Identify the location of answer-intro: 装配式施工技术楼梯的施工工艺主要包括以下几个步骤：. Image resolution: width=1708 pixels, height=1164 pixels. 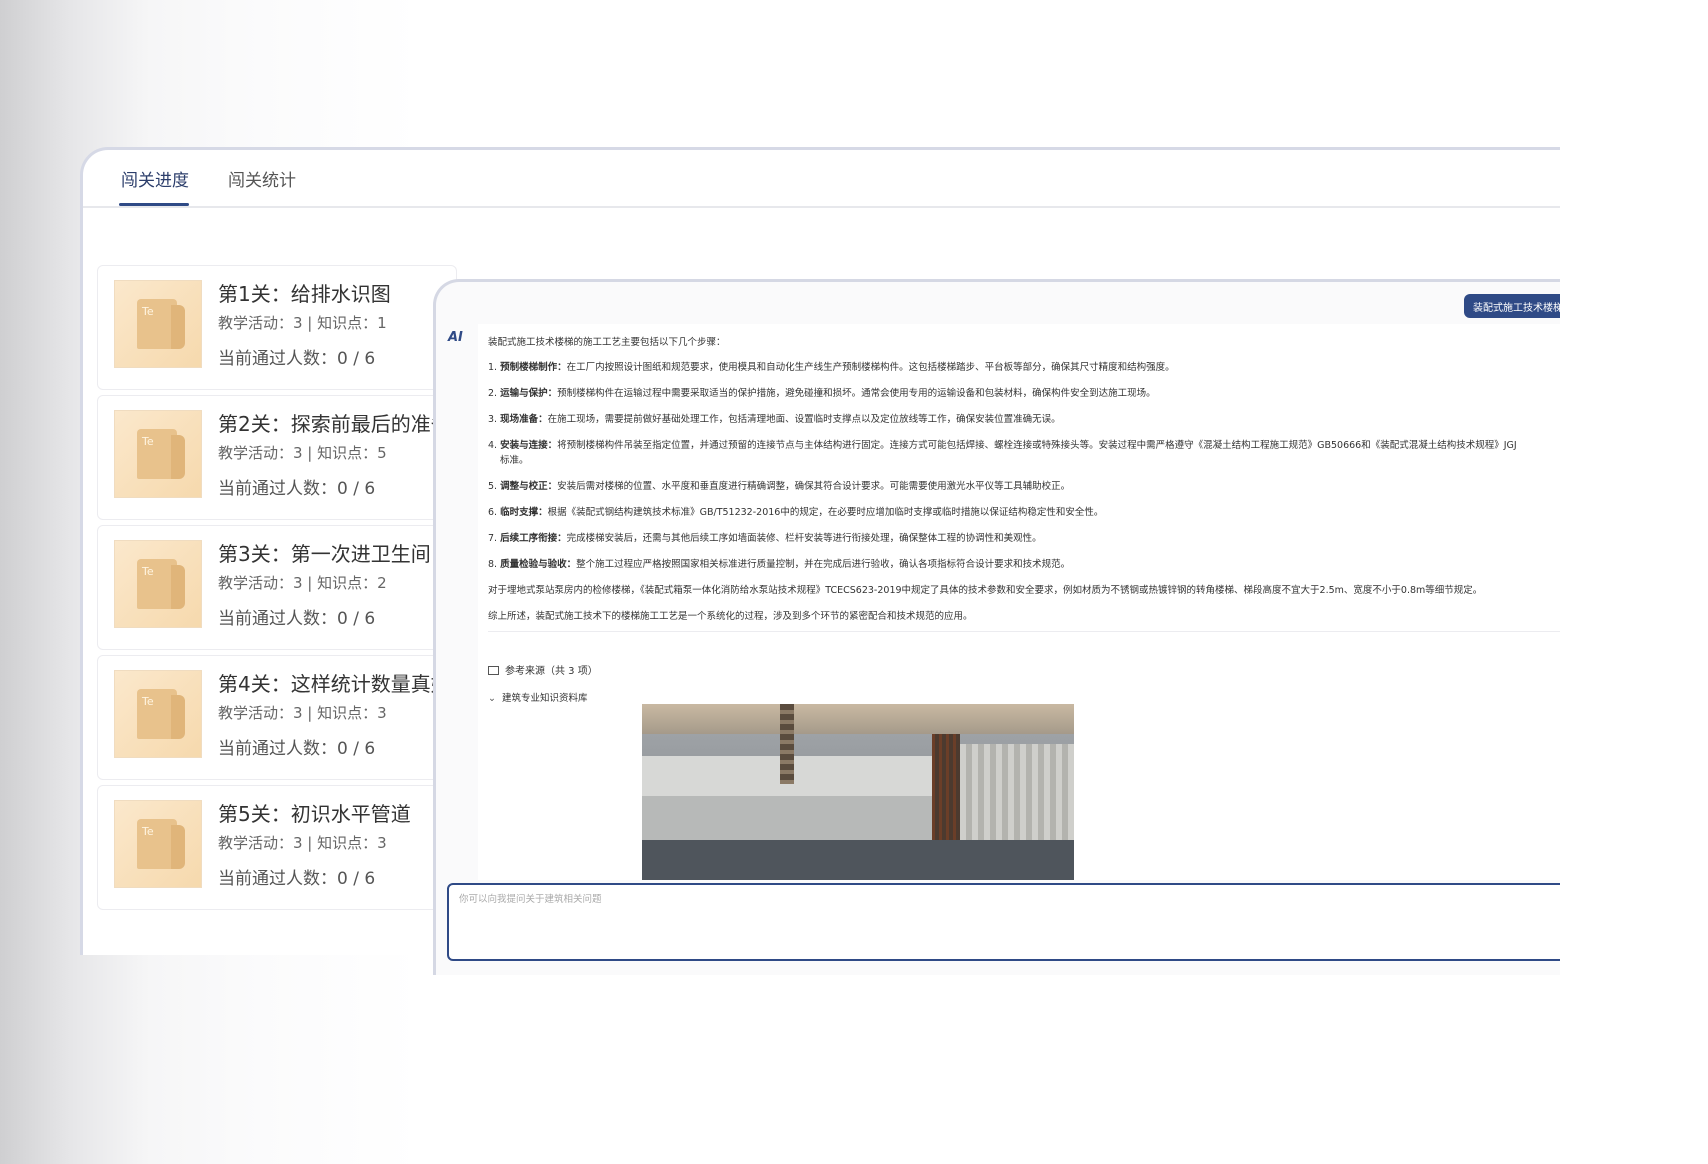
(607, 342).